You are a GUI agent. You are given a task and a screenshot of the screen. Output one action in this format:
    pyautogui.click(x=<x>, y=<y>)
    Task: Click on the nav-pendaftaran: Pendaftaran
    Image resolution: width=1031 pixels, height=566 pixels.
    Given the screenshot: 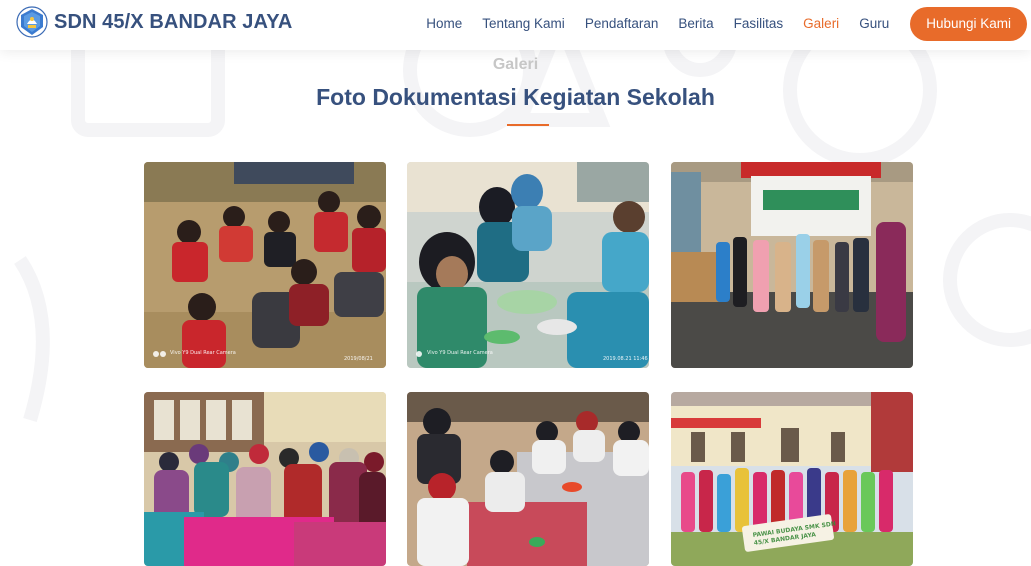 What is the action you would take?
    pyautogui.click(x=622, y=24)
    